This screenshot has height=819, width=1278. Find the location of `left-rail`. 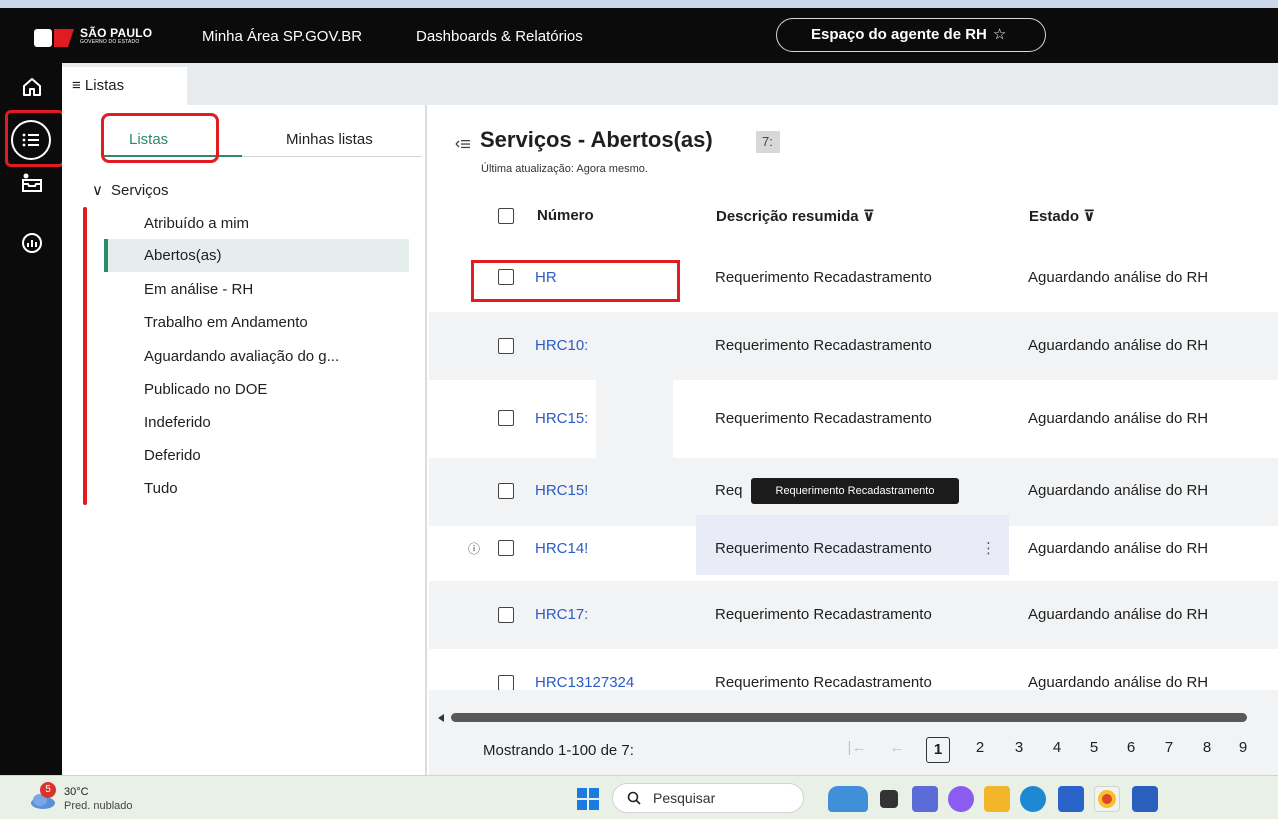

left-rail is located at coordinates (31, 419).